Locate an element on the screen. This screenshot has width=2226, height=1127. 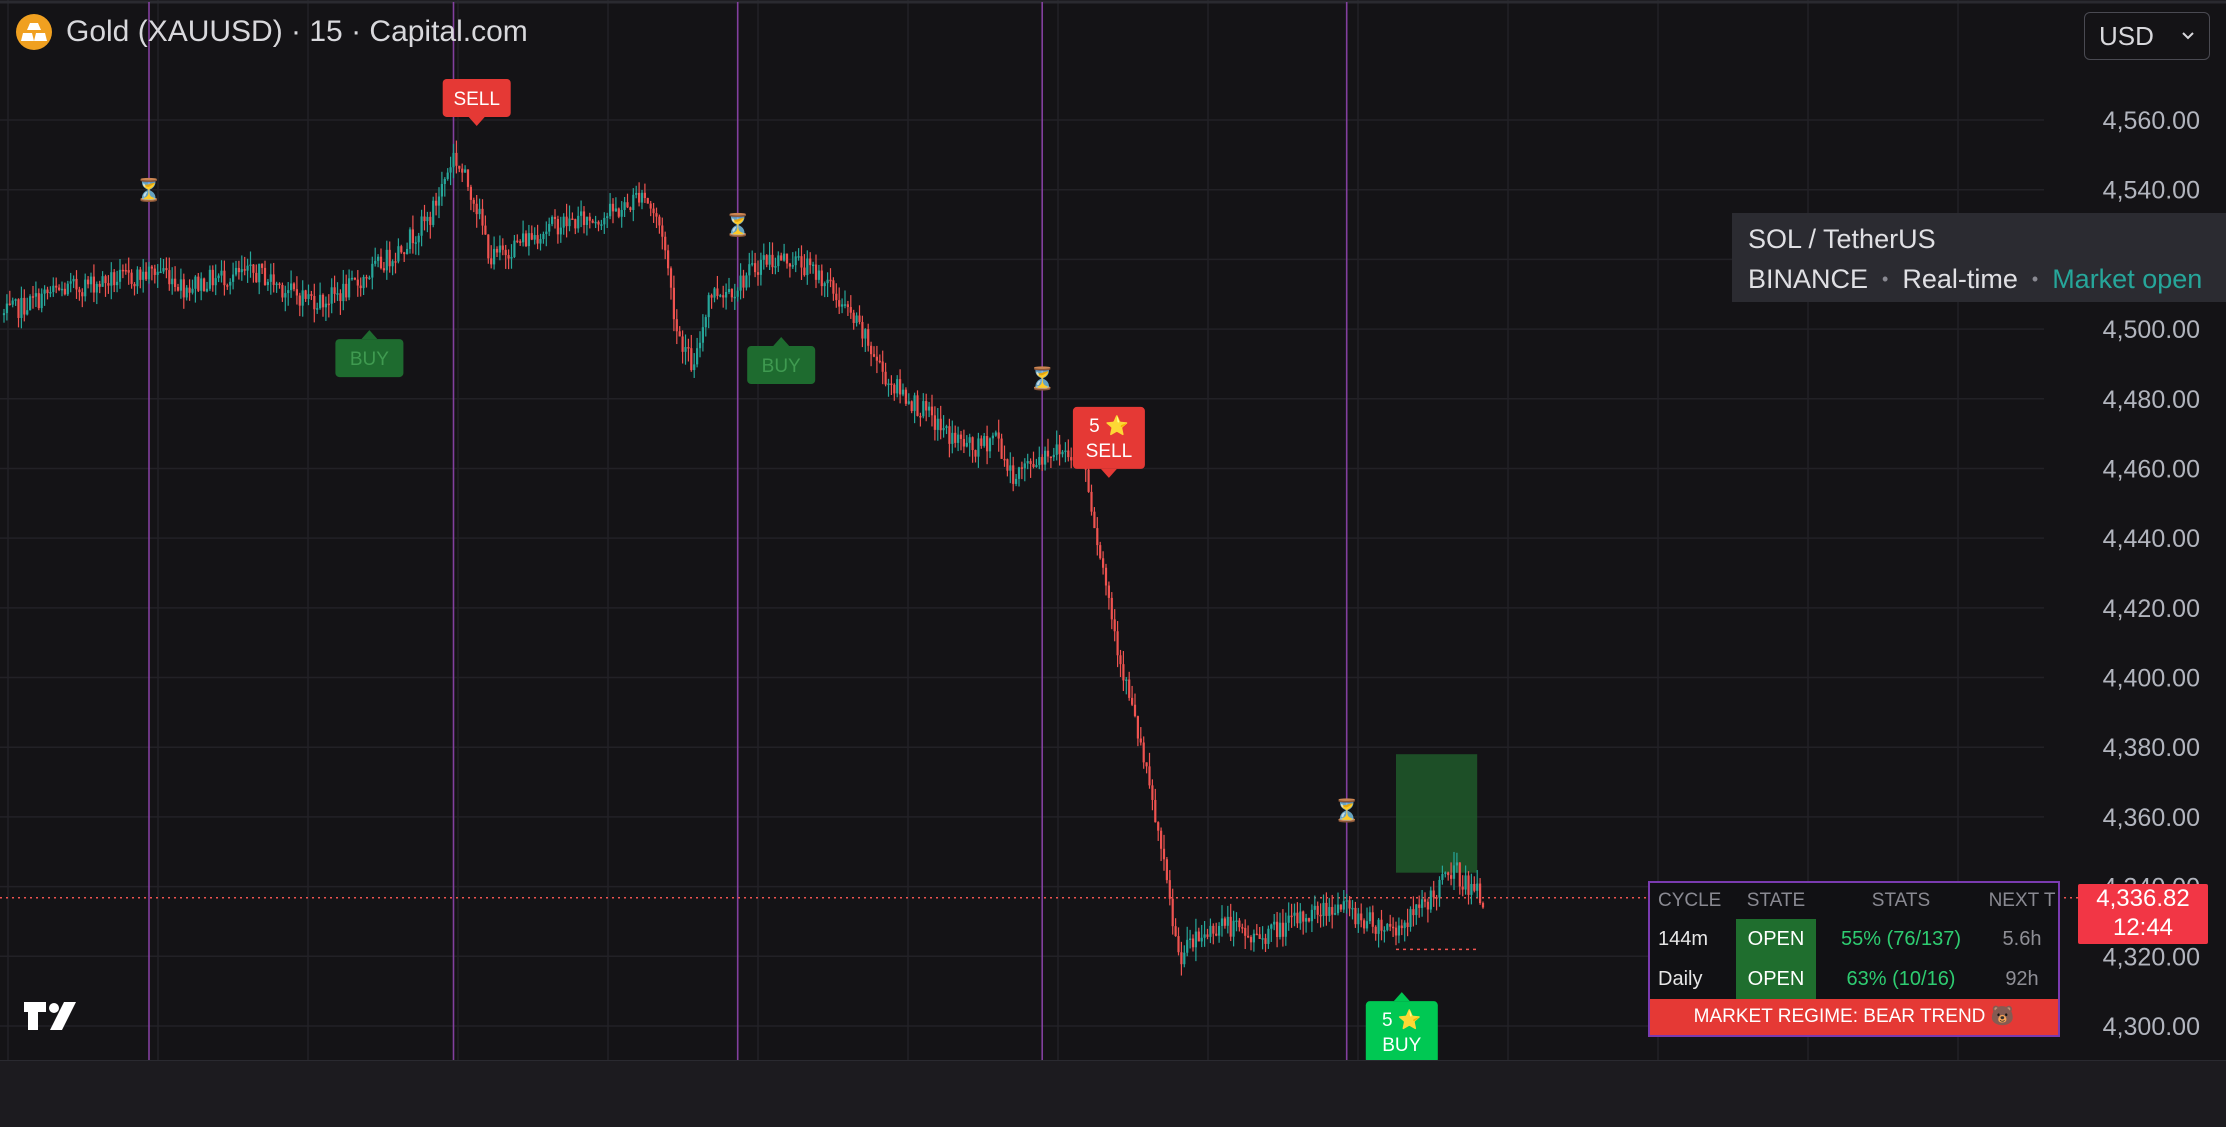
symbol-name: SOL / TetherUS is located at coordinates (1842, 239).